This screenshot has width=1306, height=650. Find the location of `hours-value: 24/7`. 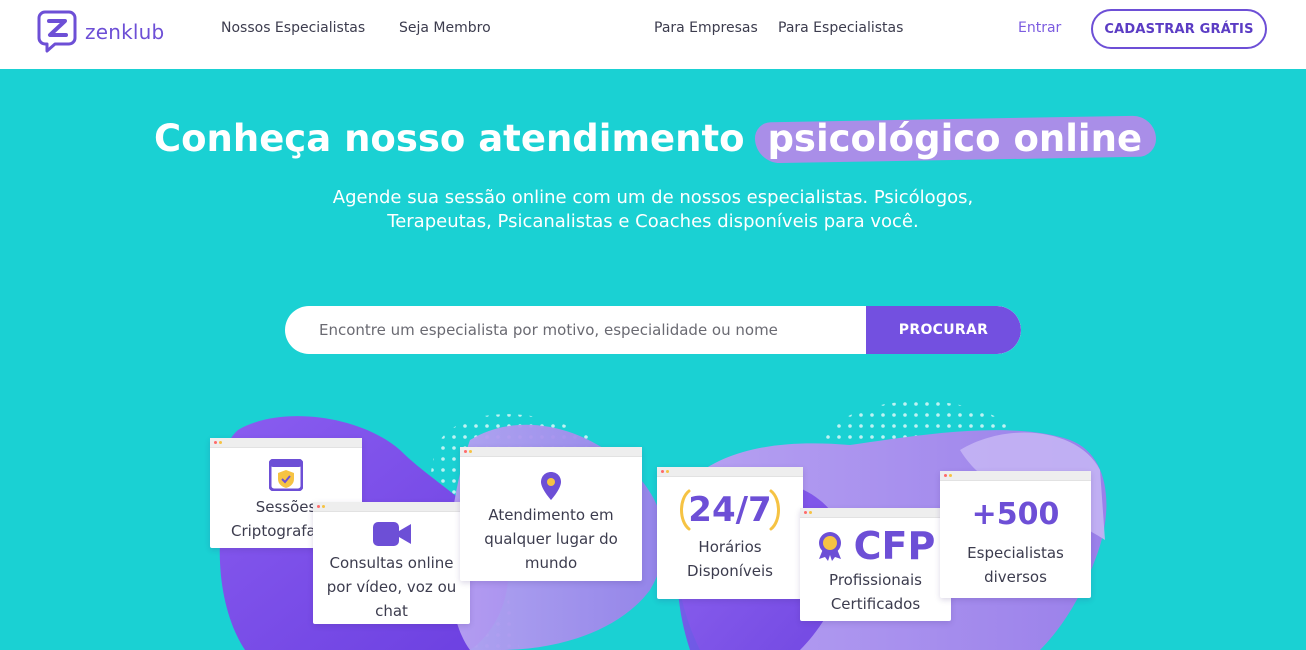

hours-value: 24/7 is located at coordinates (730, 510).